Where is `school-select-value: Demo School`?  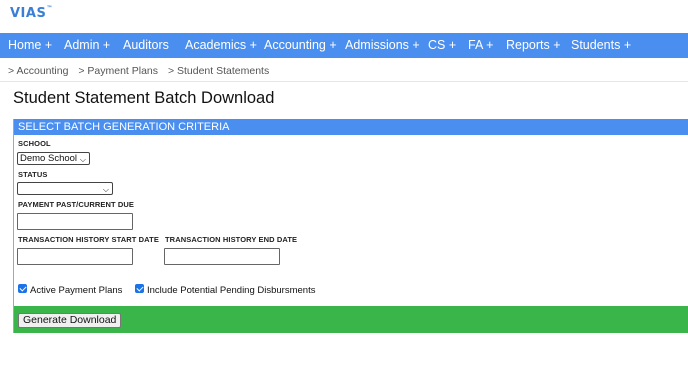 school-select-value: Demo School is located at coordinates (49, 158).